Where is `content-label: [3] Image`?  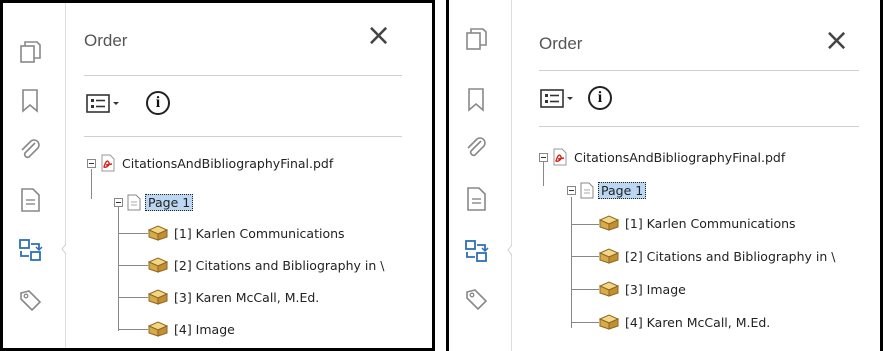 content-label: [3] Image is located at coordinates (655, 289).